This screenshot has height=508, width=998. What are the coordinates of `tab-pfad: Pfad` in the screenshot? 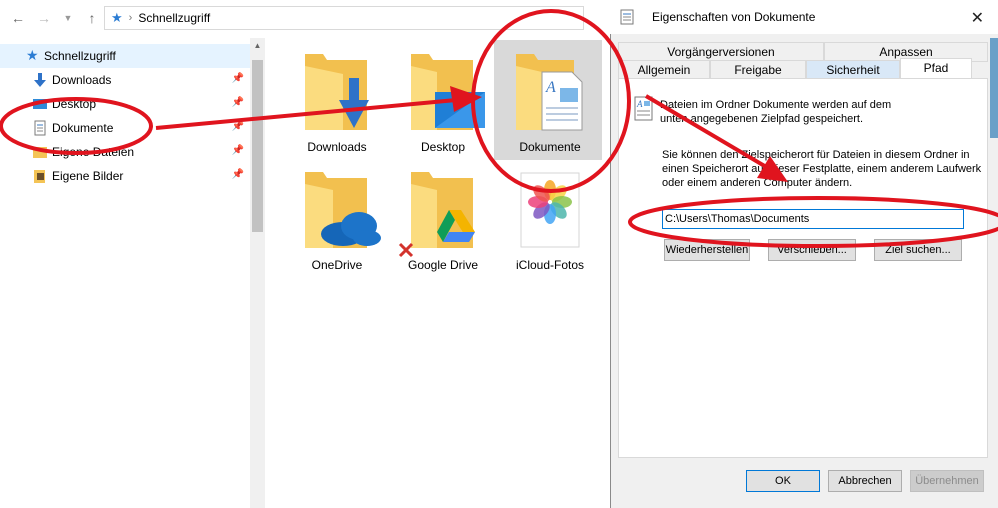 It's located at (936, 69).